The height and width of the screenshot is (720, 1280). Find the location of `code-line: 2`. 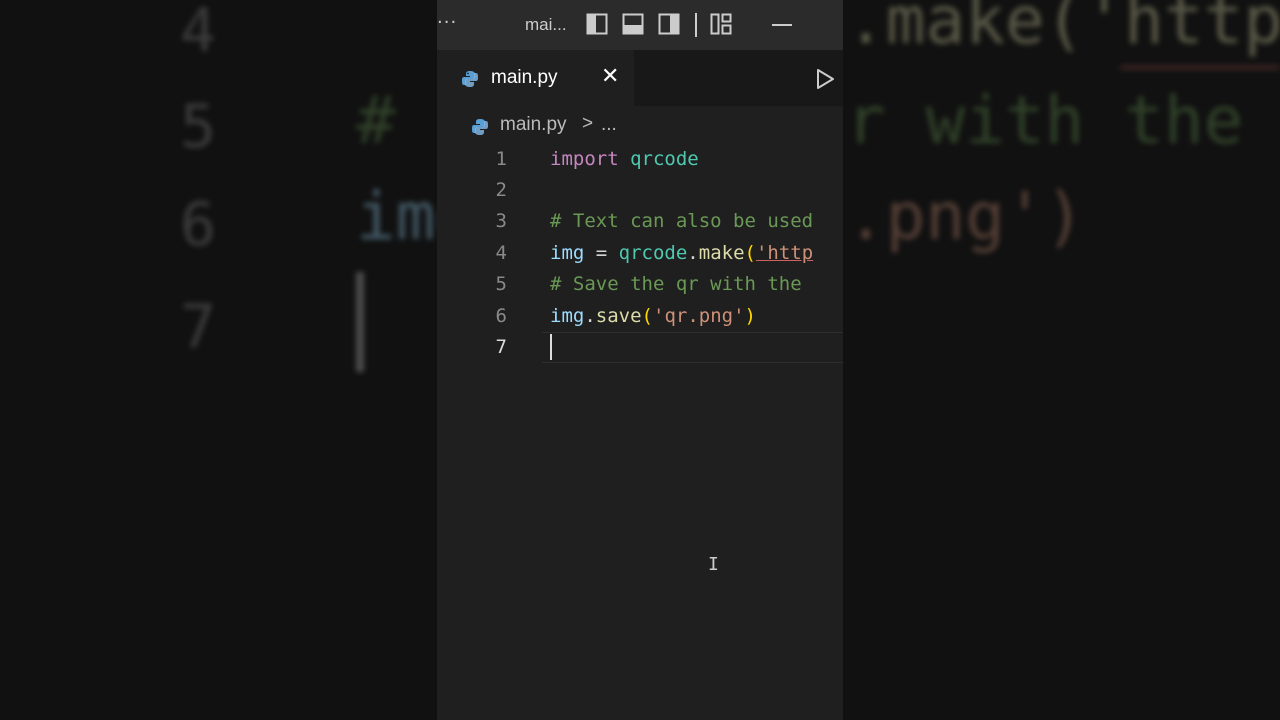

code-line: 2 is located at coordinates (640, 190).